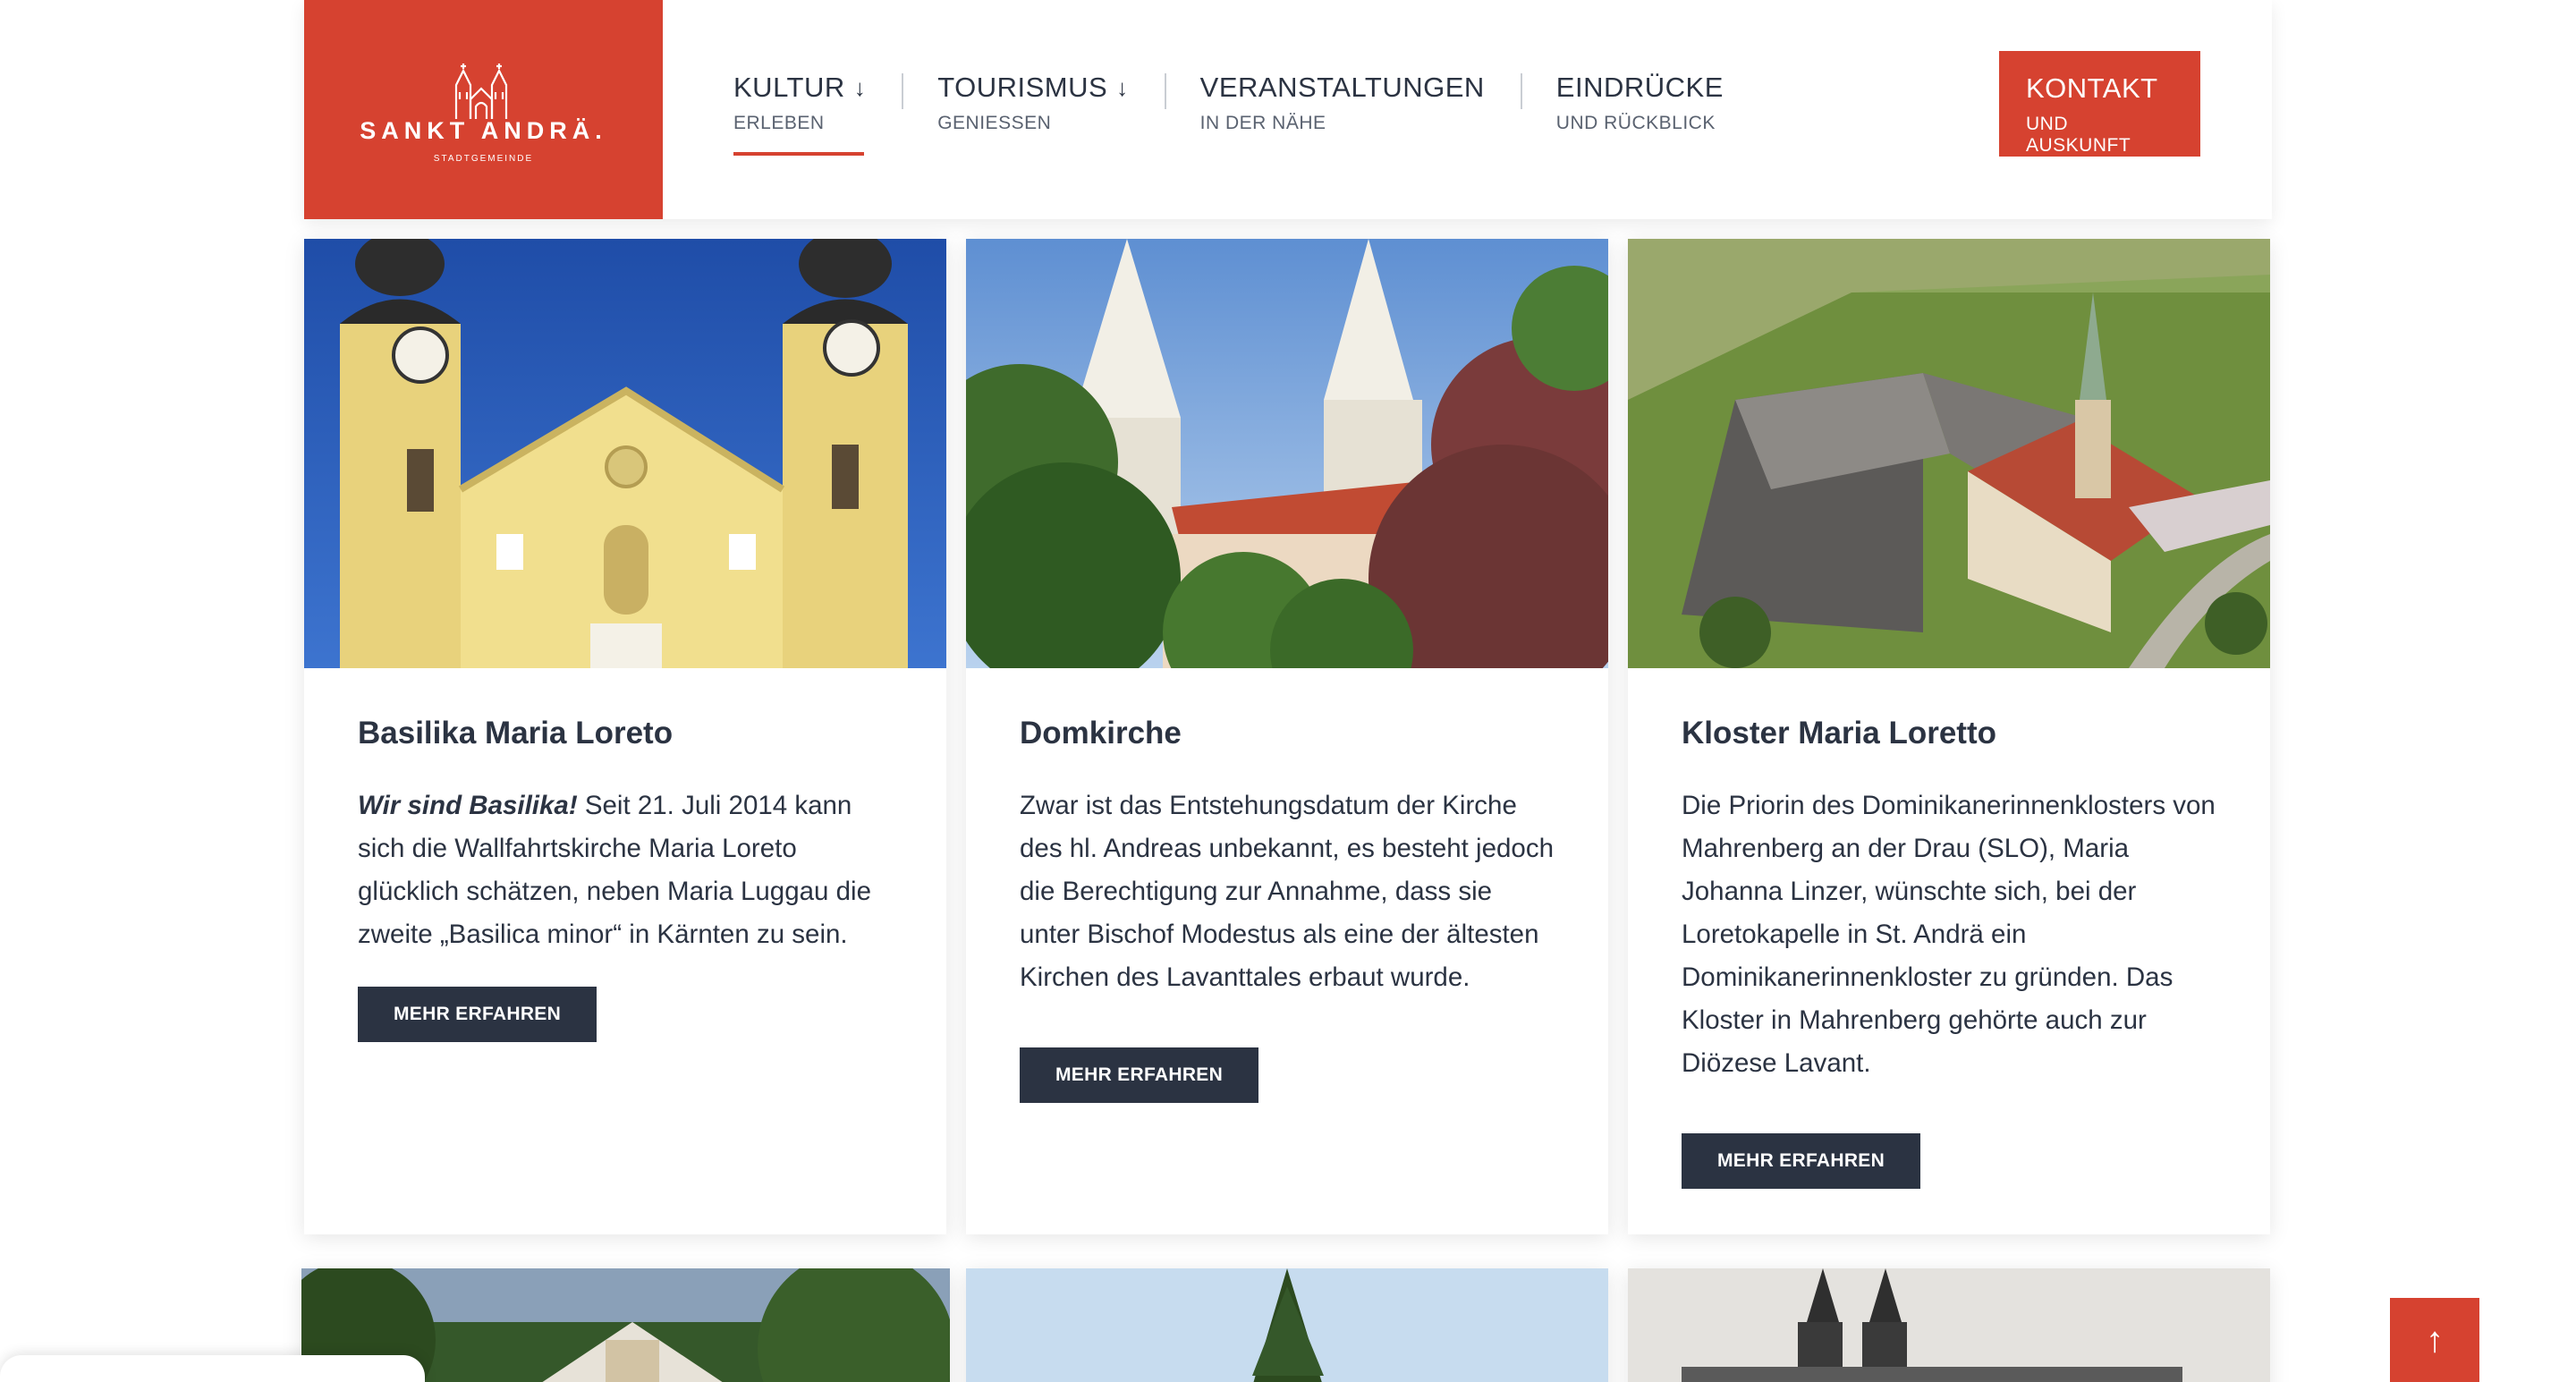 This screenshot has width=2576, height=1382. I want to click on cookie-panel, so click(212, 1368).